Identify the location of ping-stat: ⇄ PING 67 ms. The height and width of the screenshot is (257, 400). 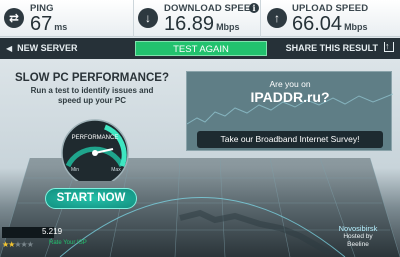
(65, 18).